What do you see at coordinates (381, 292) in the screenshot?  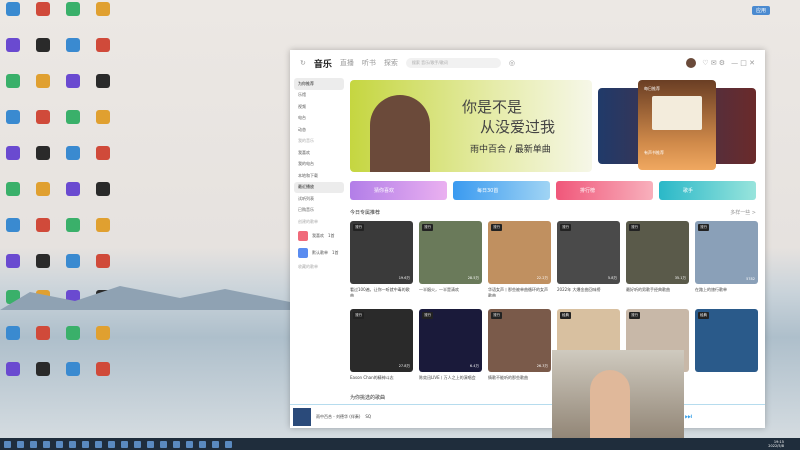 I see `playlist-title: 看过100遍，让你一听就中毒的歌曲` at bounding box center [381, 292].